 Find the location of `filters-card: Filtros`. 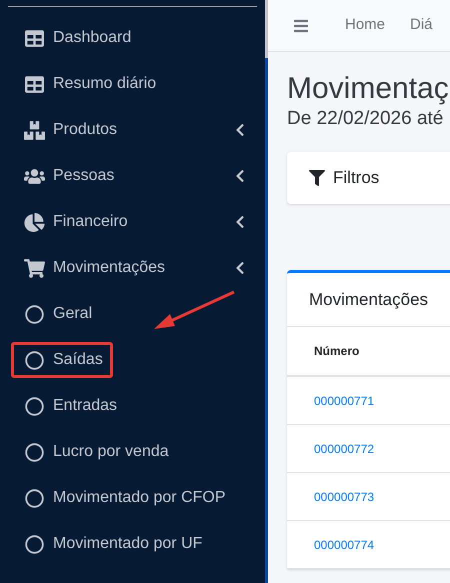

filters-card: Filtros is located at coordinates (368, 178).